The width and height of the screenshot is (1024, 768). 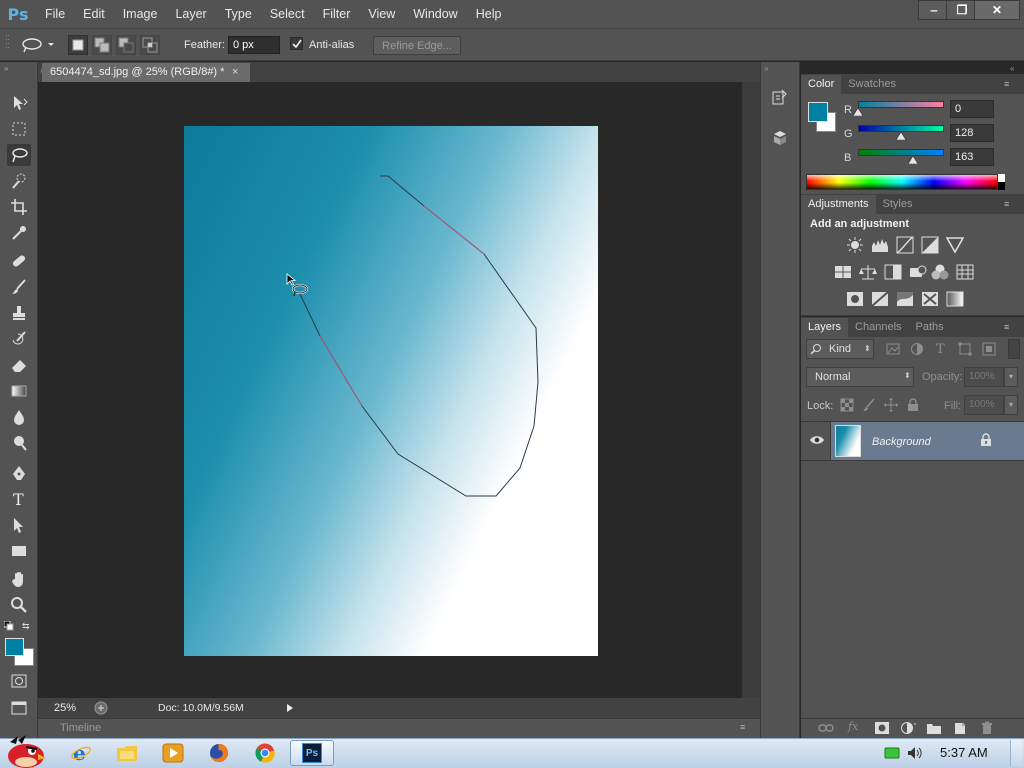 I want to click on tab-swatches: Swatches, so click(x=872, y=84).